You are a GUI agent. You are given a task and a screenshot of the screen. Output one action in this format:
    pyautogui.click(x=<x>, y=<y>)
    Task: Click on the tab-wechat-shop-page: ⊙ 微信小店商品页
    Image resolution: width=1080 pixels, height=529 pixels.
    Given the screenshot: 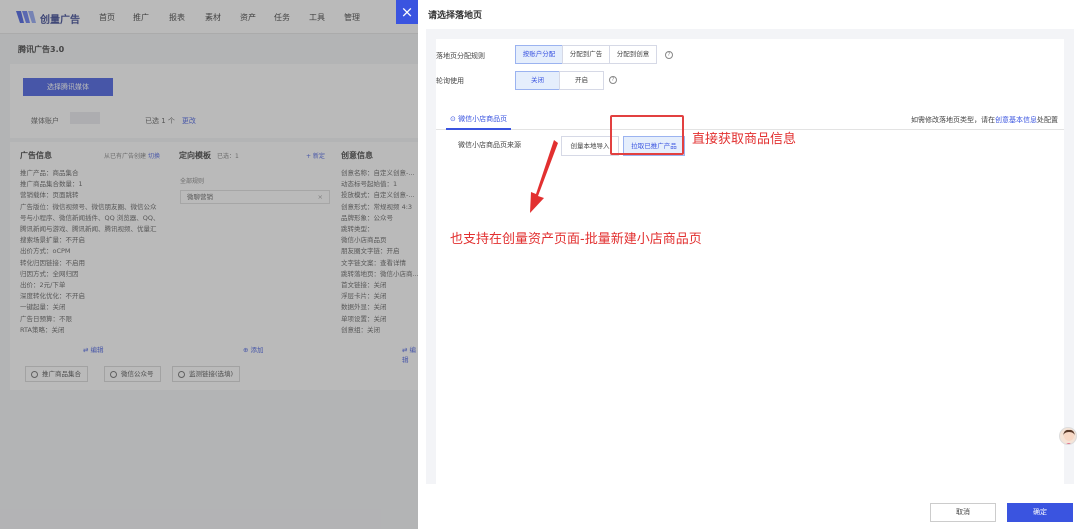 What is the action you would take?
    pyautogui.click(x=479, y=119)
    